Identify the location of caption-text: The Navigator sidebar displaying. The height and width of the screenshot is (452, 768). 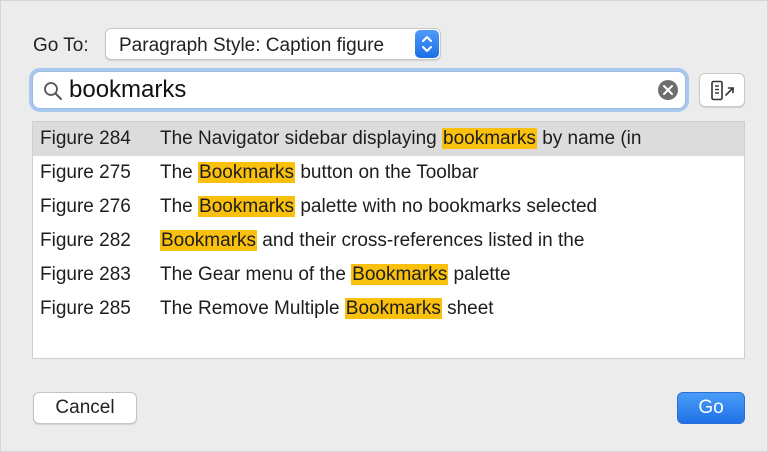
(301, 138).